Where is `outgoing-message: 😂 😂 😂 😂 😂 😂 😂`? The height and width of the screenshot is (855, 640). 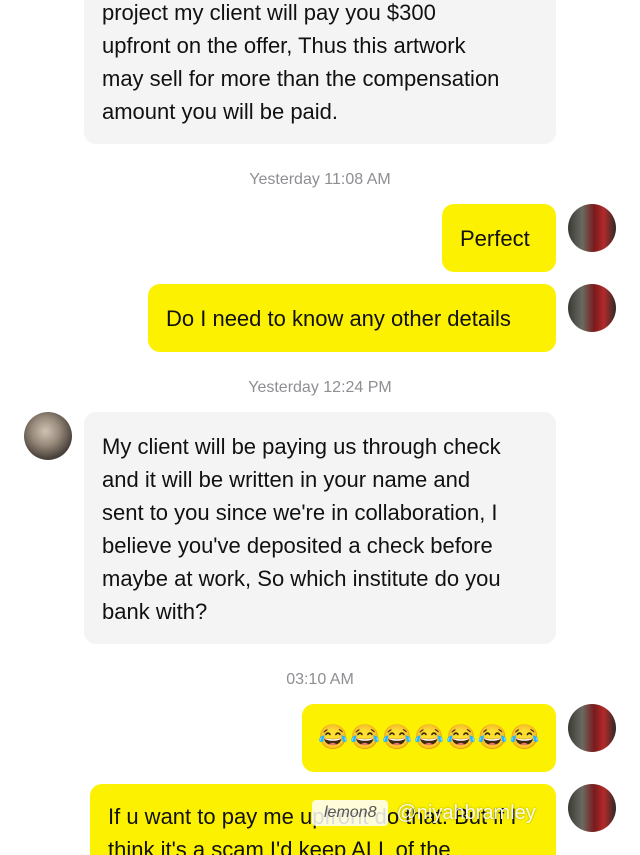
outgoing-message: 😂 😂 😂 😂 😂 😂 😂 is located at coordinates (429, 738).